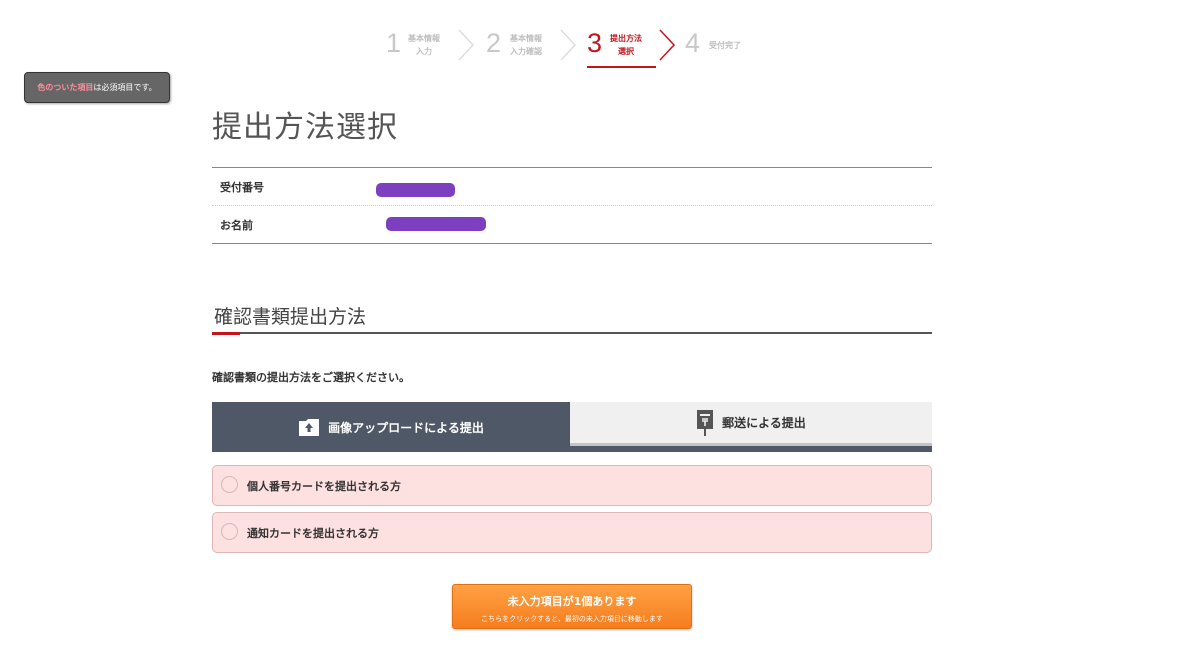  Describe the element at coordinates (693, 43) in the screenshot. I see `step-number: 4` at that location.